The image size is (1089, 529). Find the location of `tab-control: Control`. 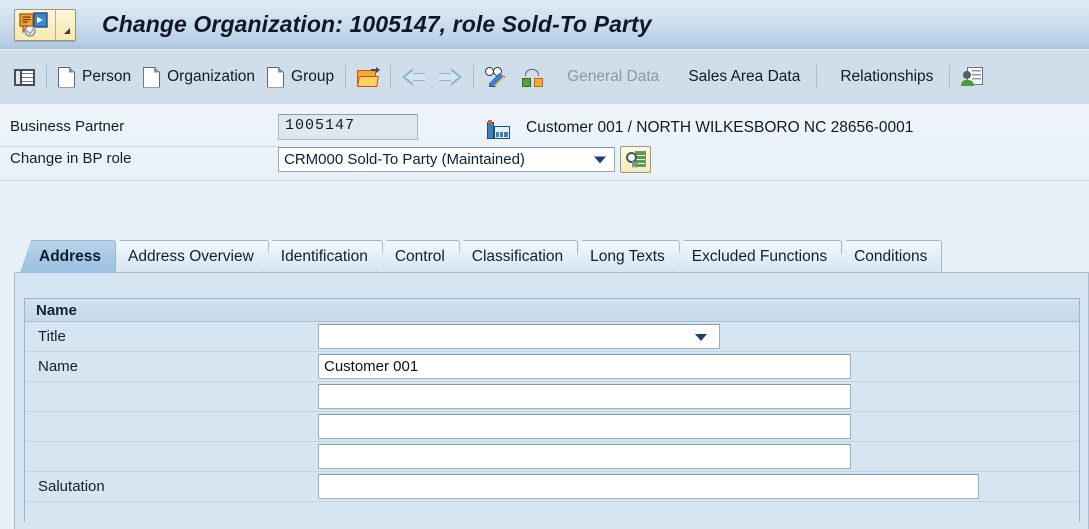

tab-control: Control is located at coordinates (417, 256).